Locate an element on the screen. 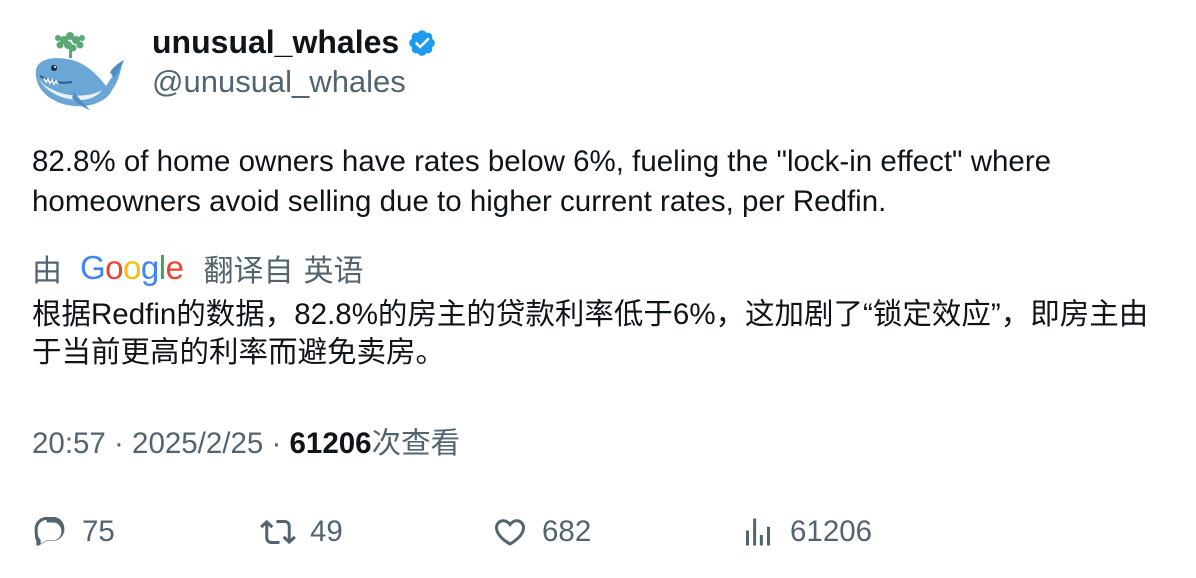 The height and width of the screenshot is (578, 1196). reply-button: 75 is located at coordinates (73, 532).